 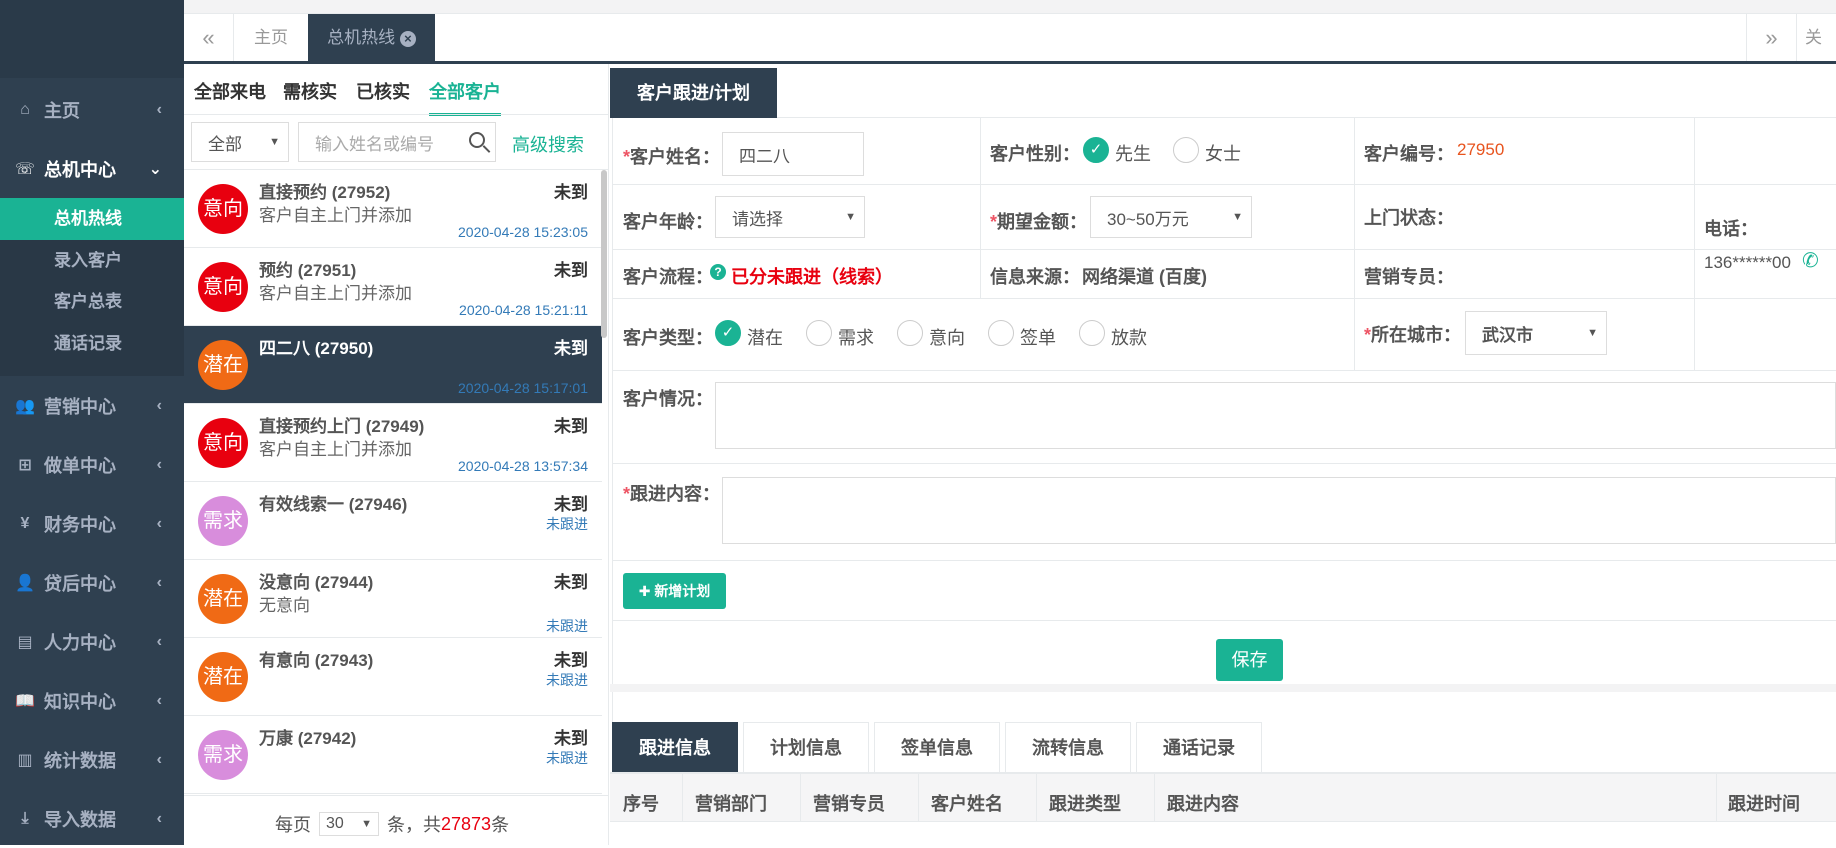 I want to click on search-input: 输入姓名或编号, so click(x=397, y=142).